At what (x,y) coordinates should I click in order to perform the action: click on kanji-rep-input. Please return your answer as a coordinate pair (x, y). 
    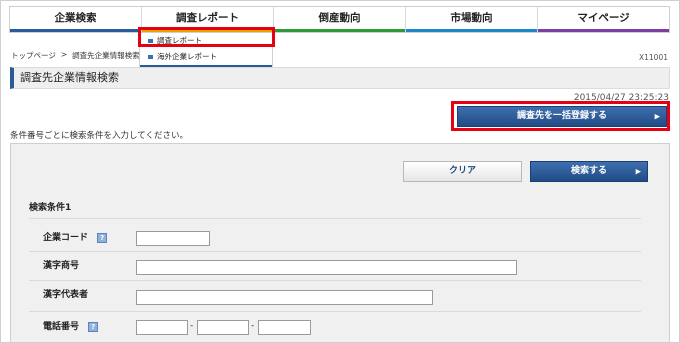
    Looking at the image, I should click on (284, 297).